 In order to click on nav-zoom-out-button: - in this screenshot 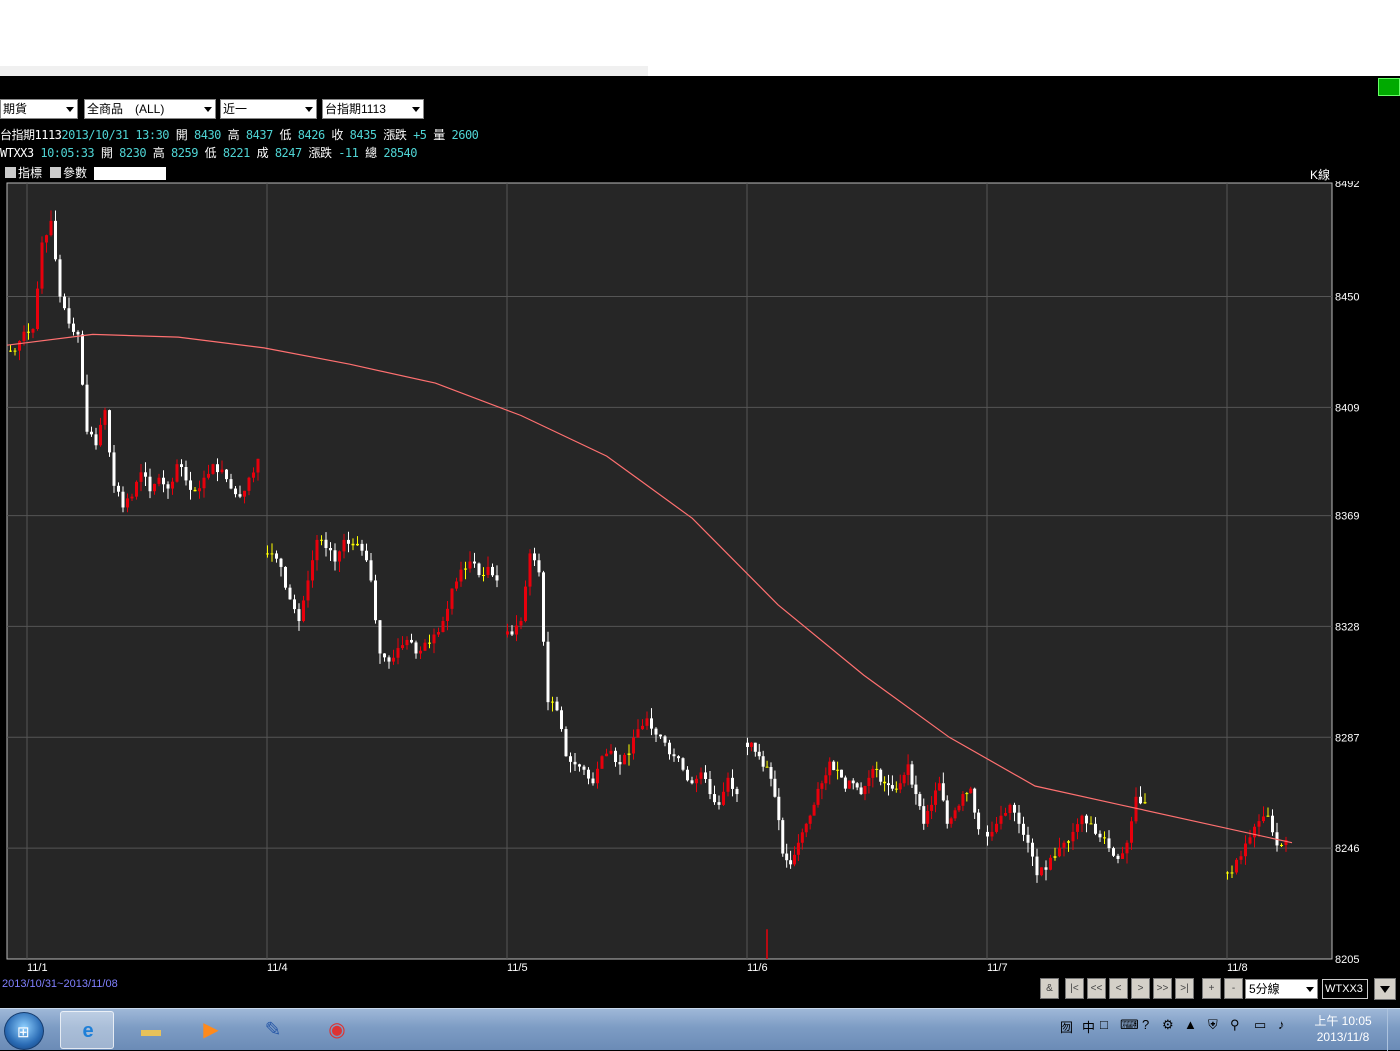, I will do `click(1233, 988)`.